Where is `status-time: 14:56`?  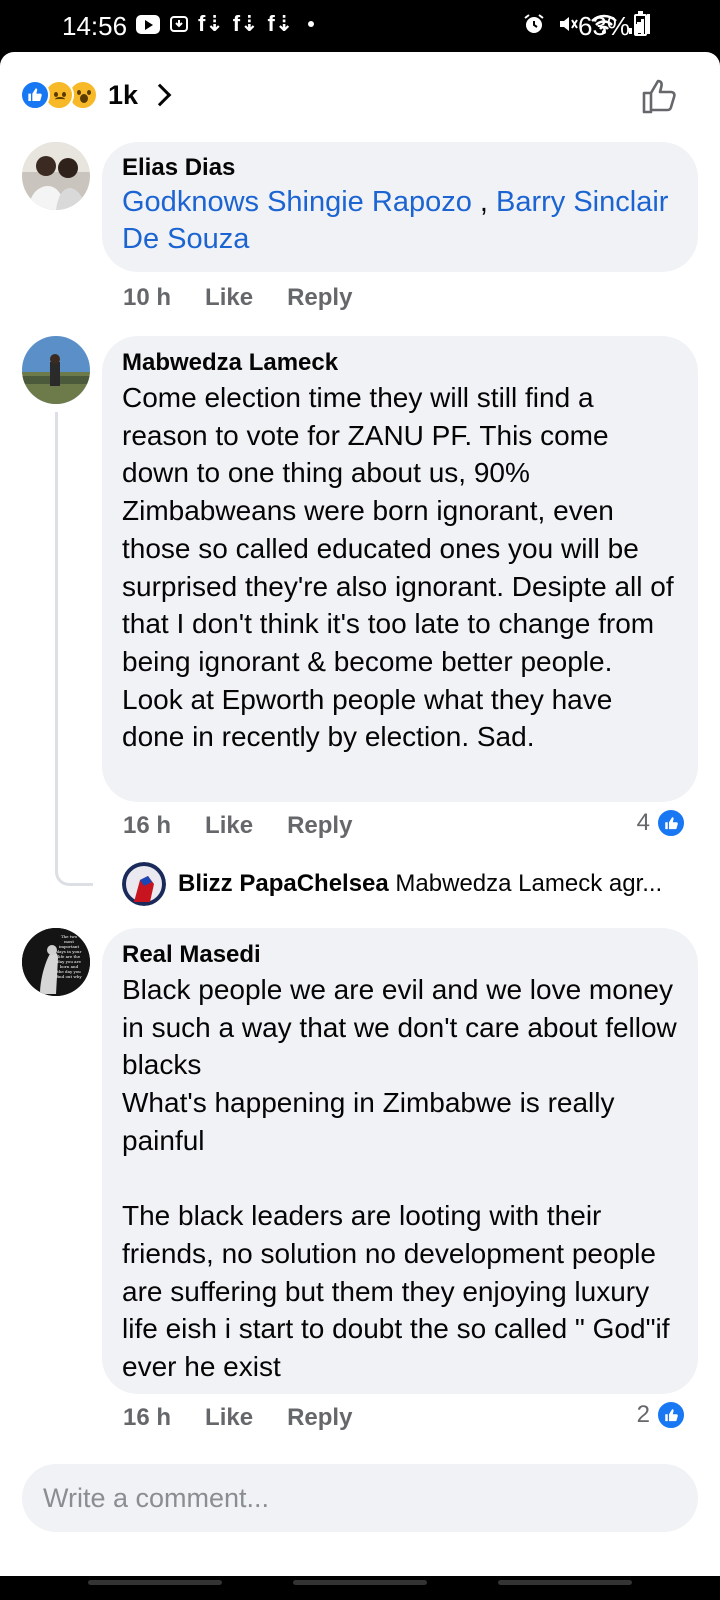 status-time: 14:56 is located at coordinates (95, 26).